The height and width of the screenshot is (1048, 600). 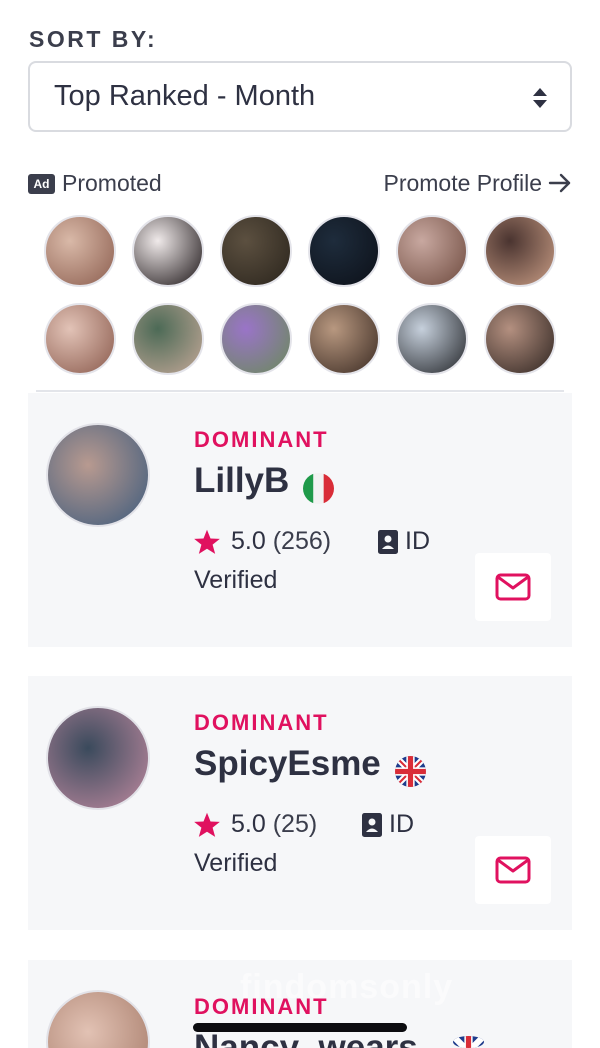 What do you see at coordinates (241, 481) in the screenshot?
I see `profile-name: LillyB` at bounding box center [241, 481].